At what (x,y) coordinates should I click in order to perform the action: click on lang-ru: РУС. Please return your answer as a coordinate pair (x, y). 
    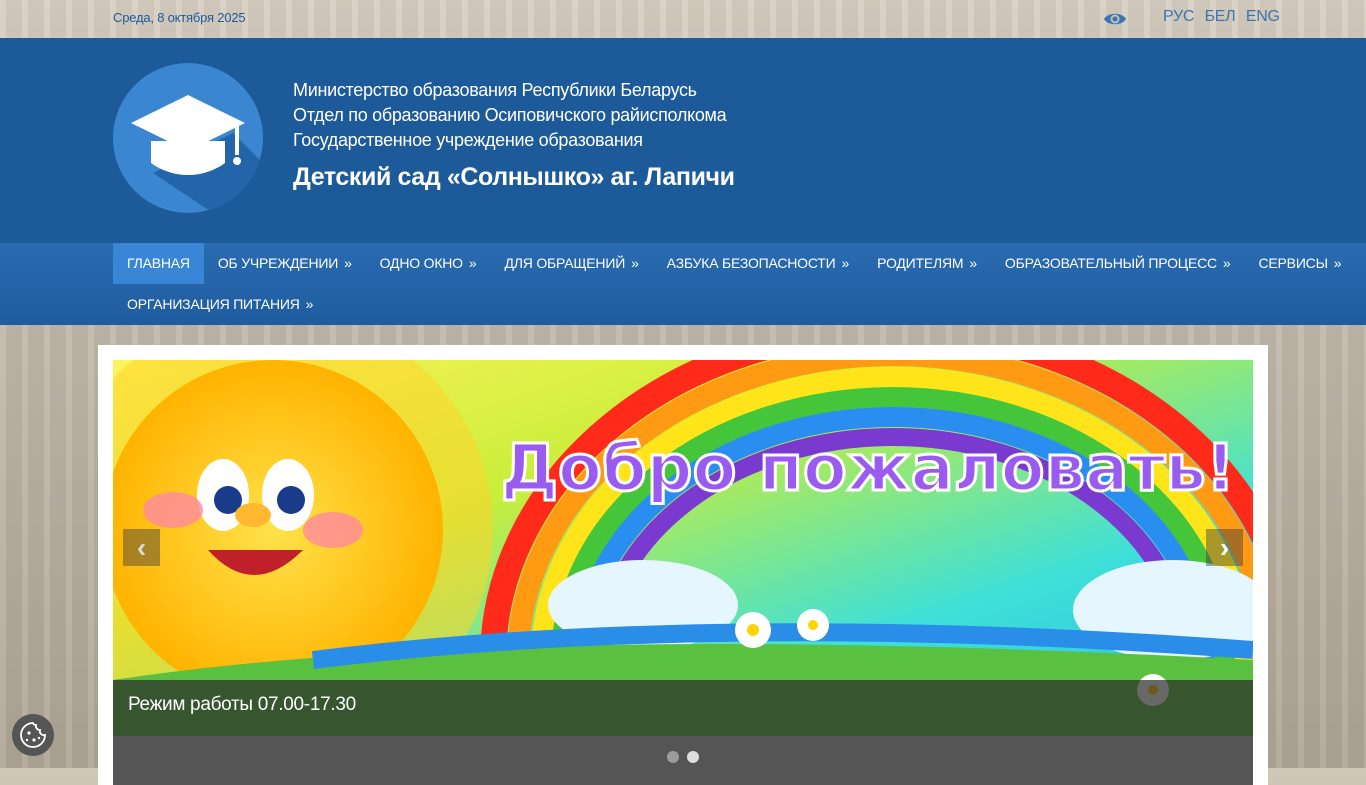
    Looking at the image, I should click on (1178, 16).